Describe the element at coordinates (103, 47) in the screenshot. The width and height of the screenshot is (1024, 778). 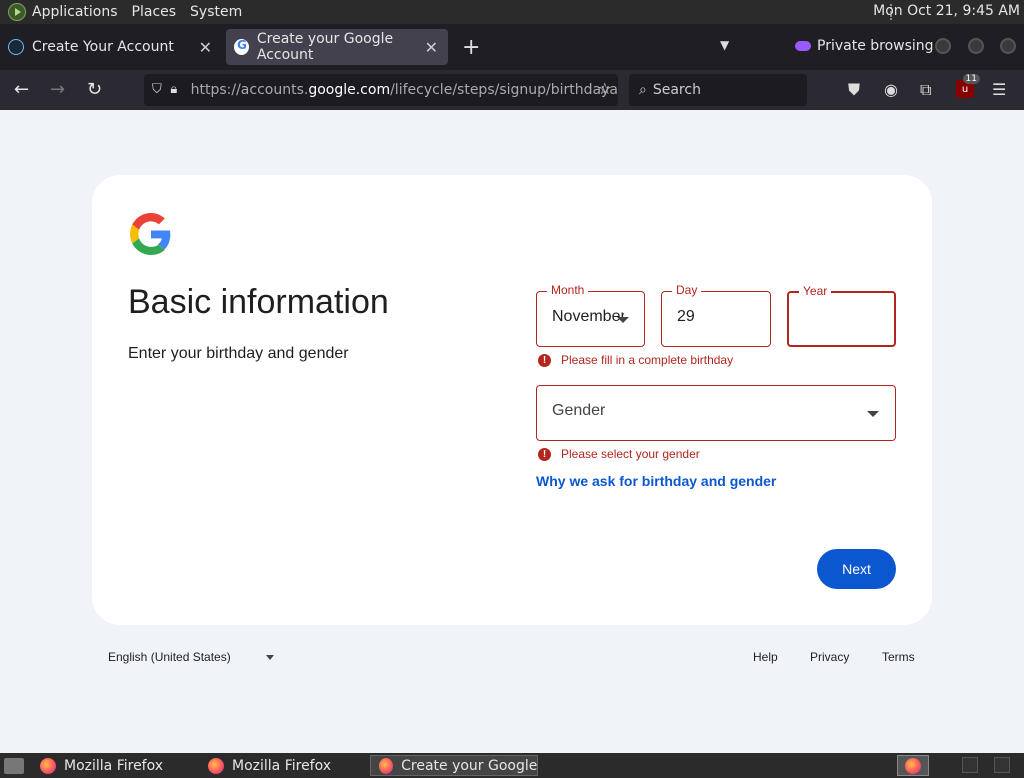
I see `tab-title: Create Your Account` at that location.